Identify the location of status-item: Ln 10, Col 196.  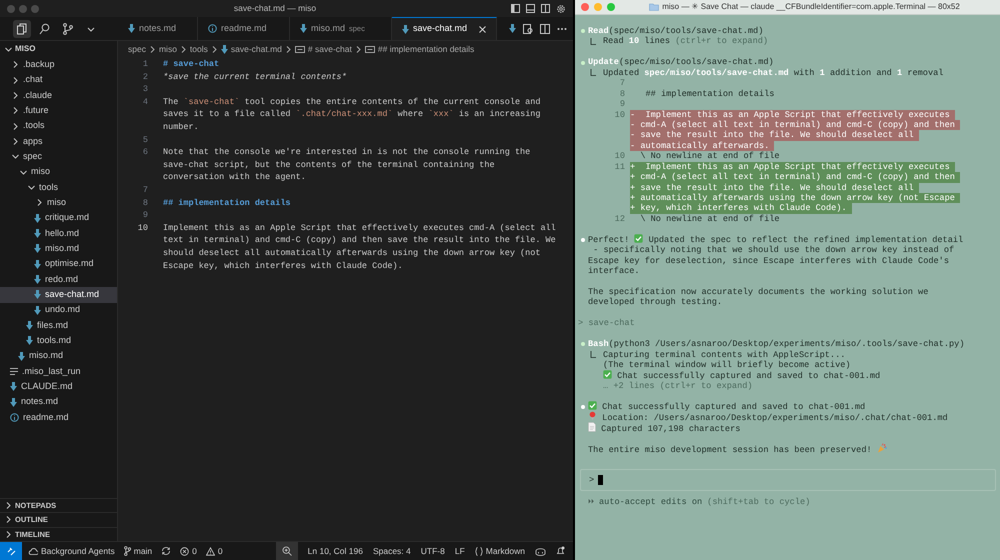
(335, 551).